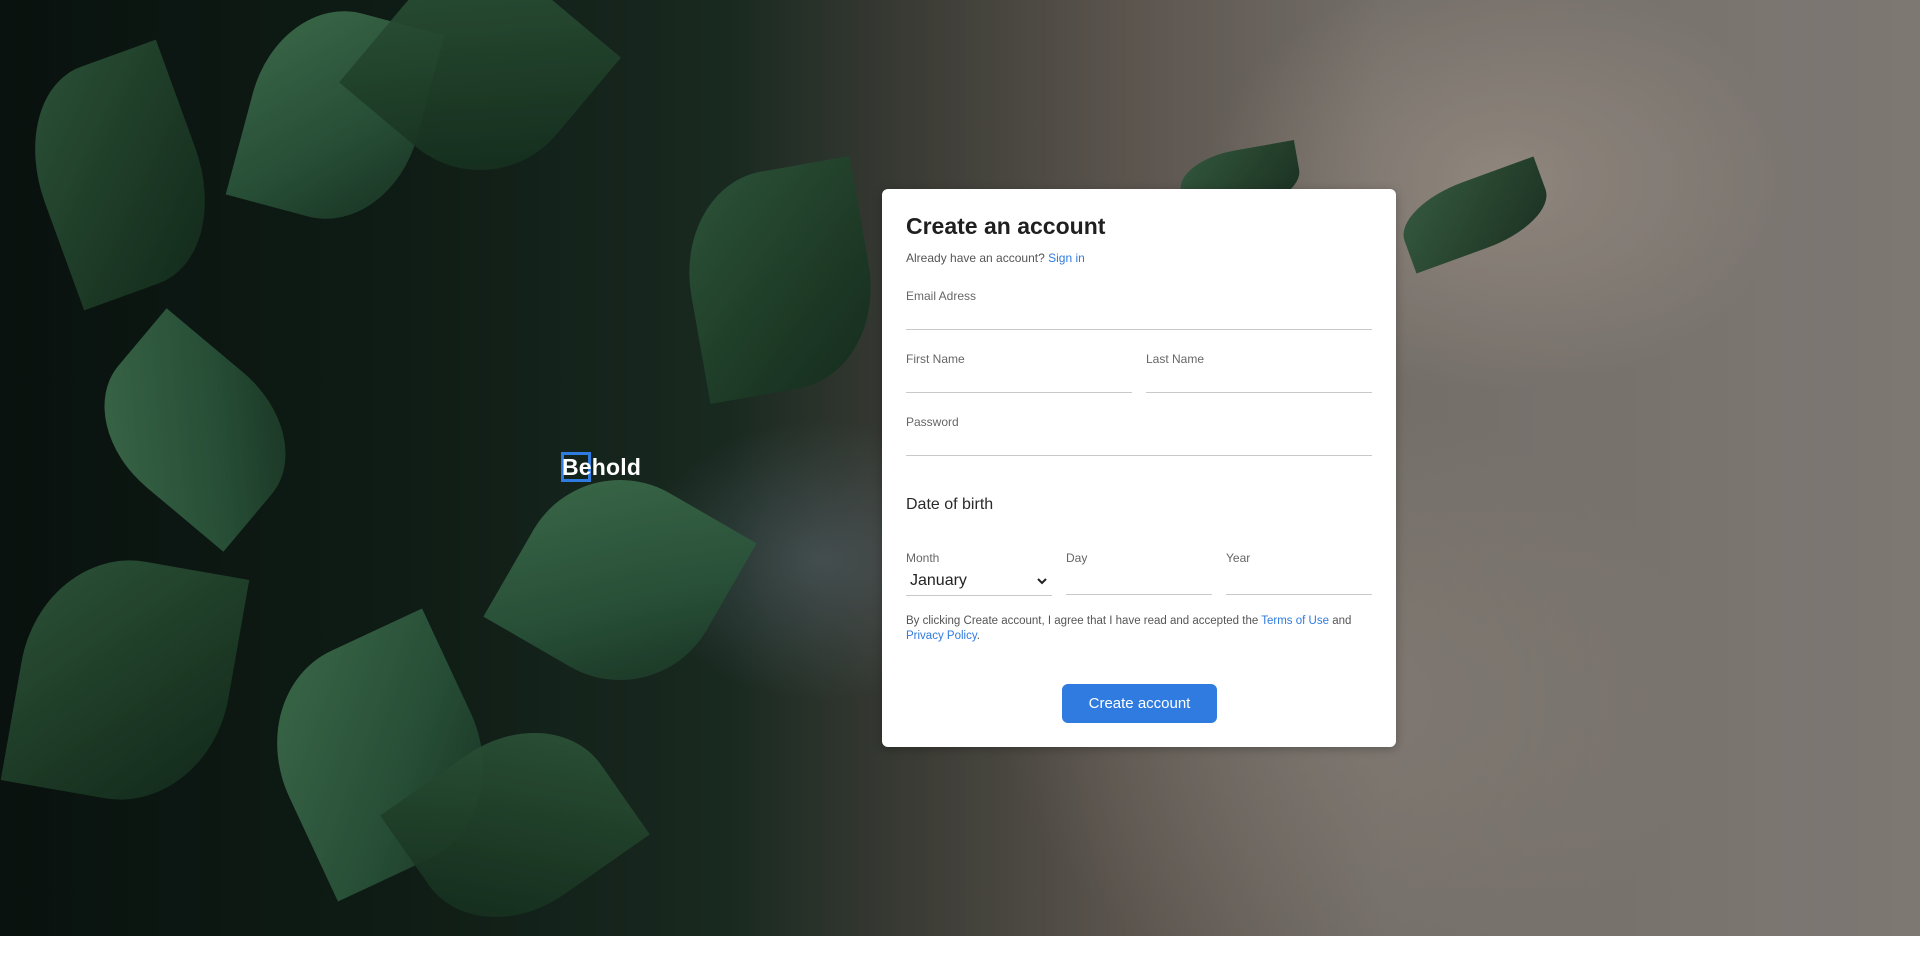  What do you see at coordinates (602, 467) in the screenshot?
I see `brand-name: Behold` at bounding box center [602, 467].